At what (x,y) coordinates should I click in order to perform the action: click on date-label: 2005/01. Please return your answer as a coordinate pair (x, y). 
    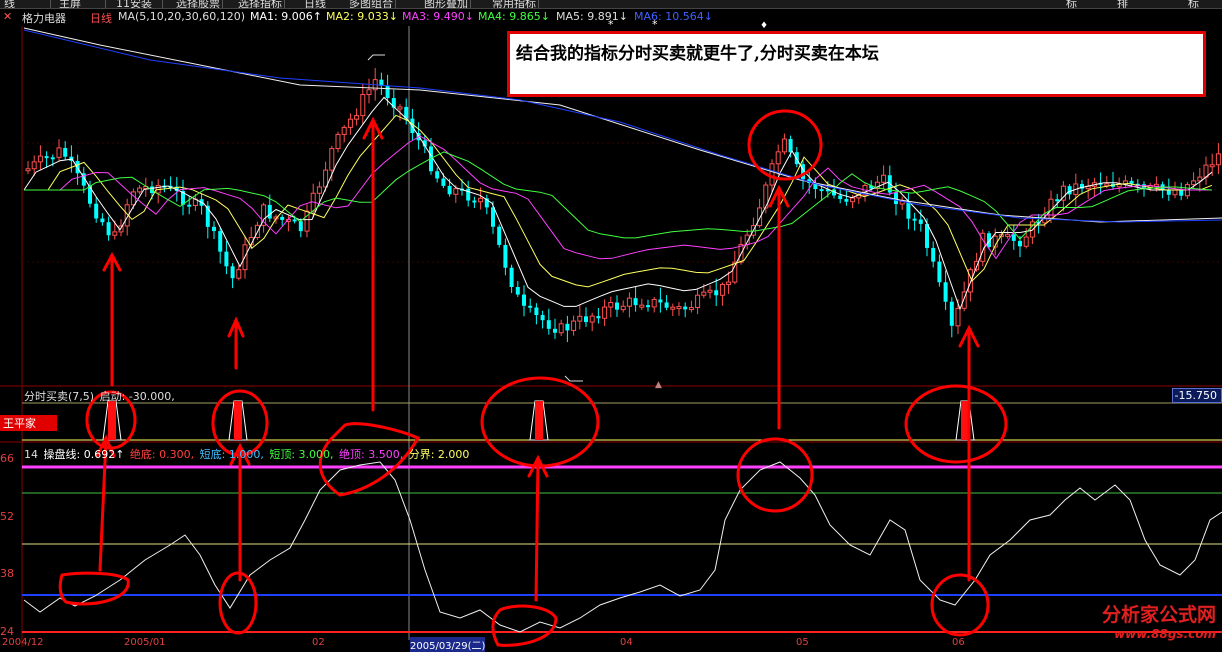
    Looking at the image, I should click on (145, 642).